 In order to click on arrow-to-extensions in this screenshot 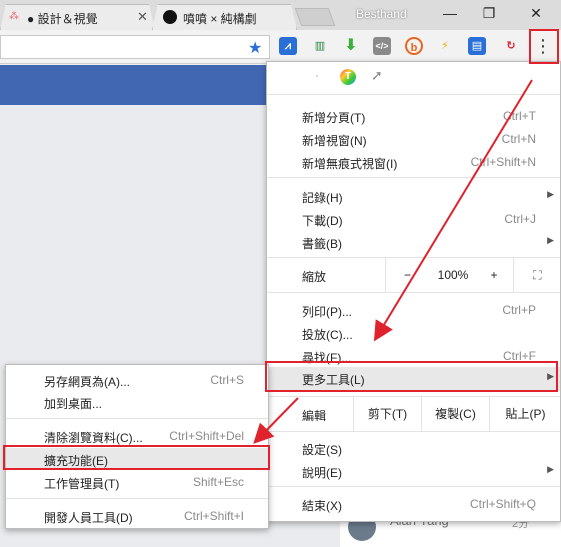, I will do `click(276, 420)`.